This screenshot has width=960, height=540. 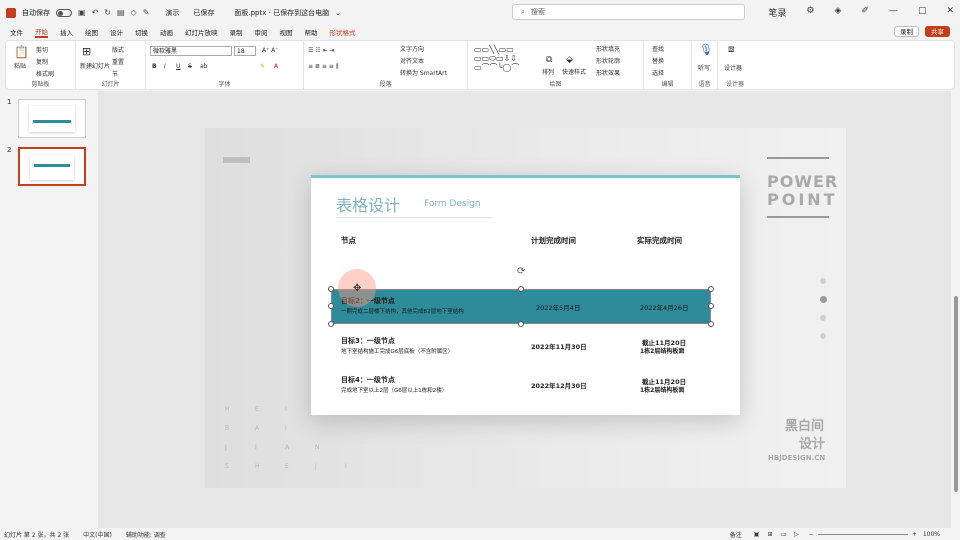 I want to click on font-label: 字体, so click(x=224, y=84).